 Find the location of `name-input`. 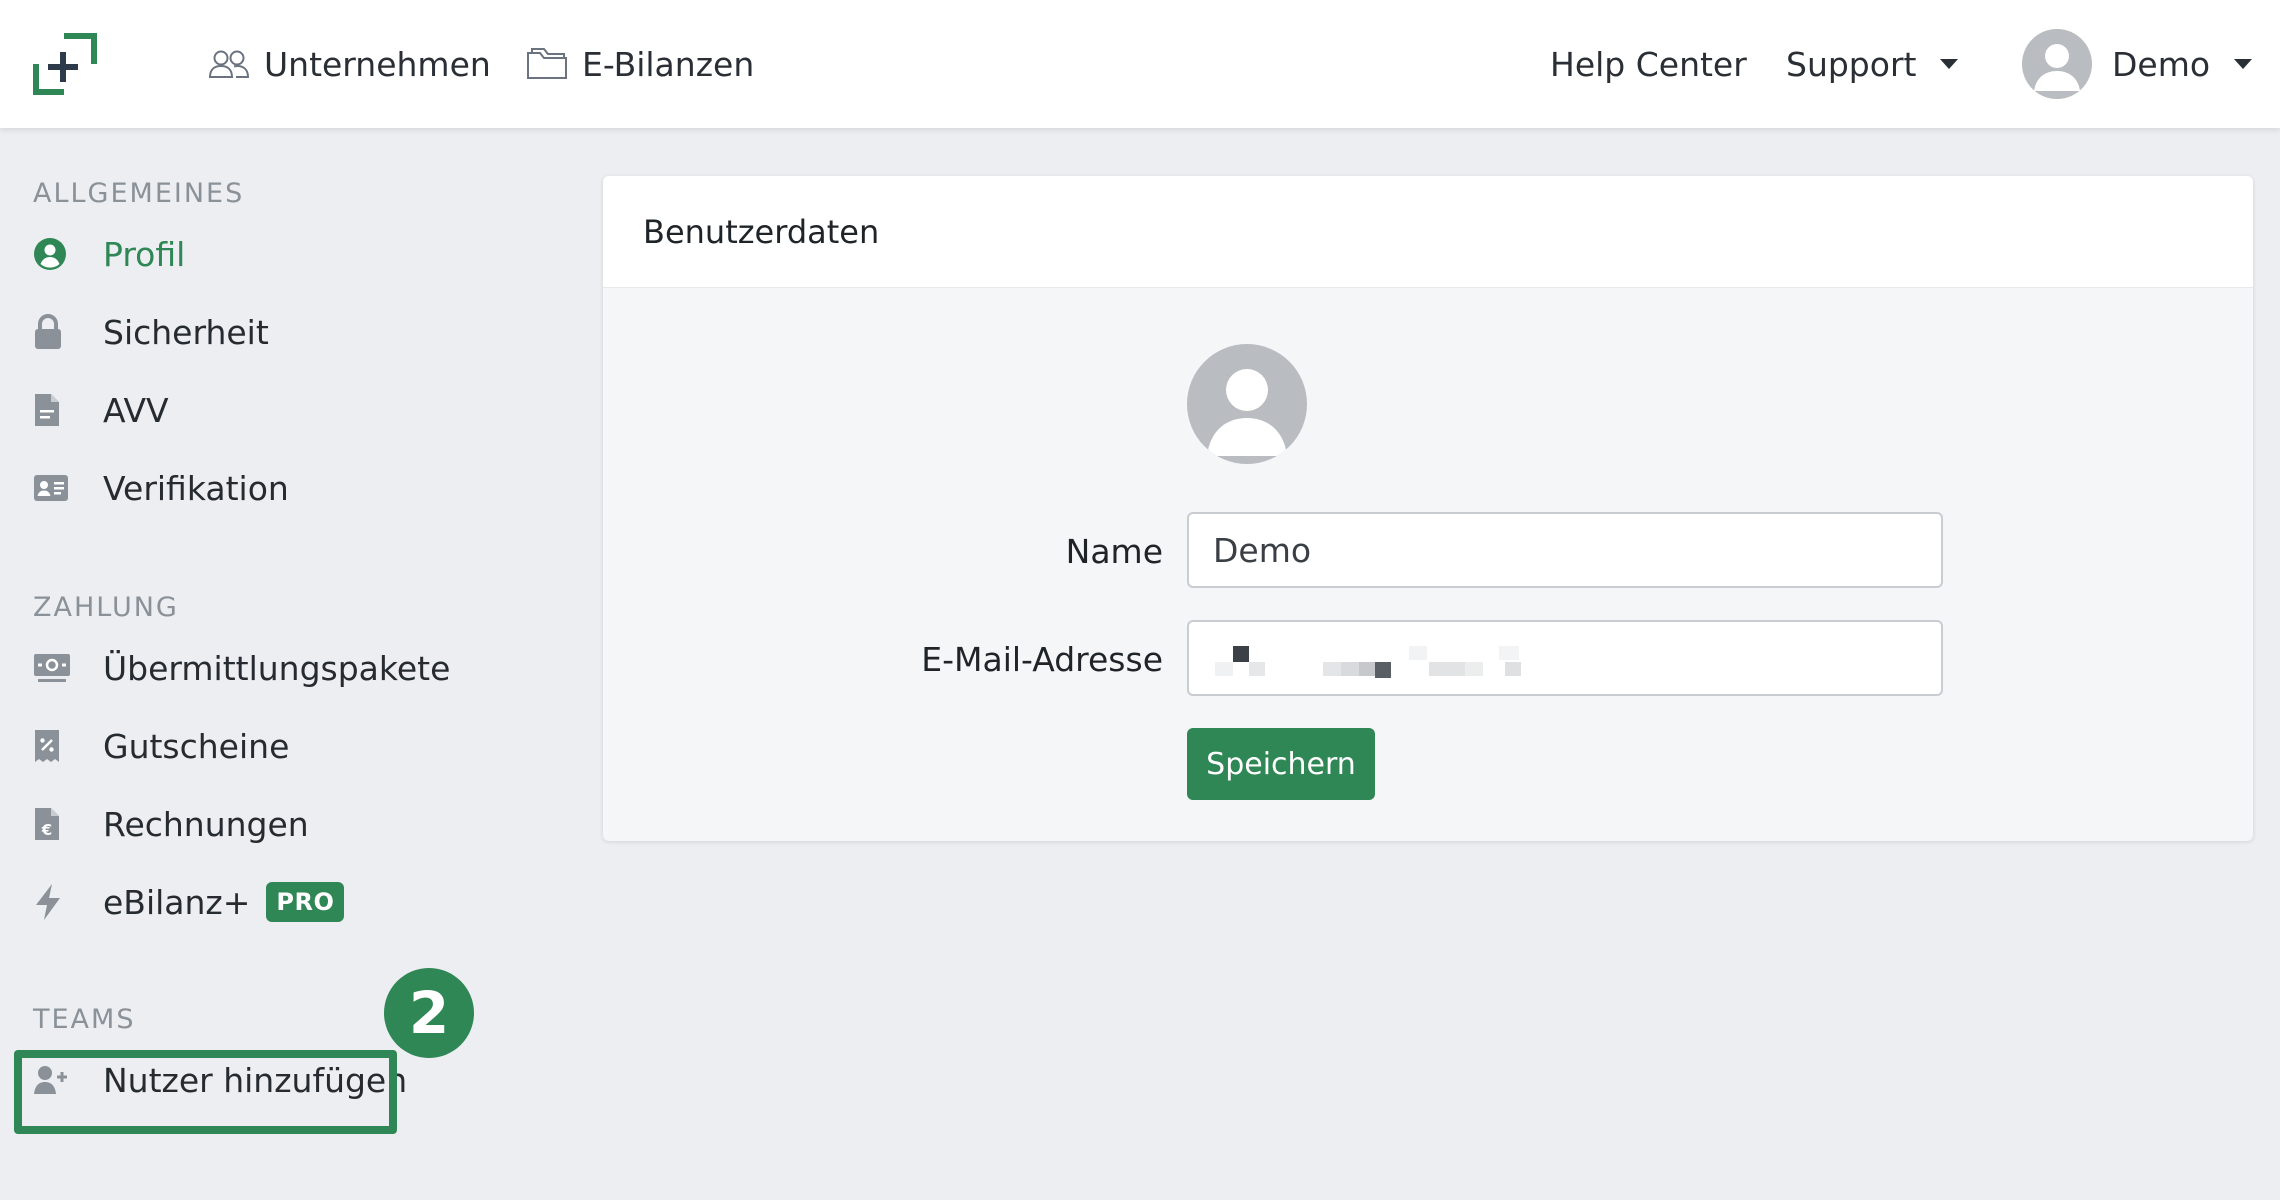

name-input is located at coordinates (1565, 550).